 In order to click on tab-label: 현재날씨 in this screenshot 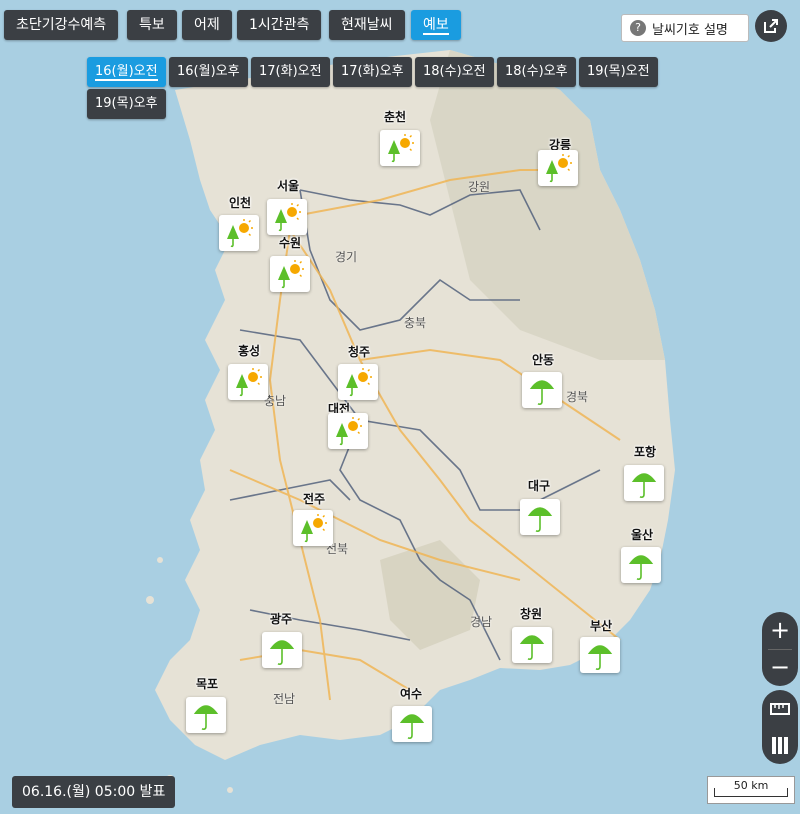, I will do `click(367, 25)`.